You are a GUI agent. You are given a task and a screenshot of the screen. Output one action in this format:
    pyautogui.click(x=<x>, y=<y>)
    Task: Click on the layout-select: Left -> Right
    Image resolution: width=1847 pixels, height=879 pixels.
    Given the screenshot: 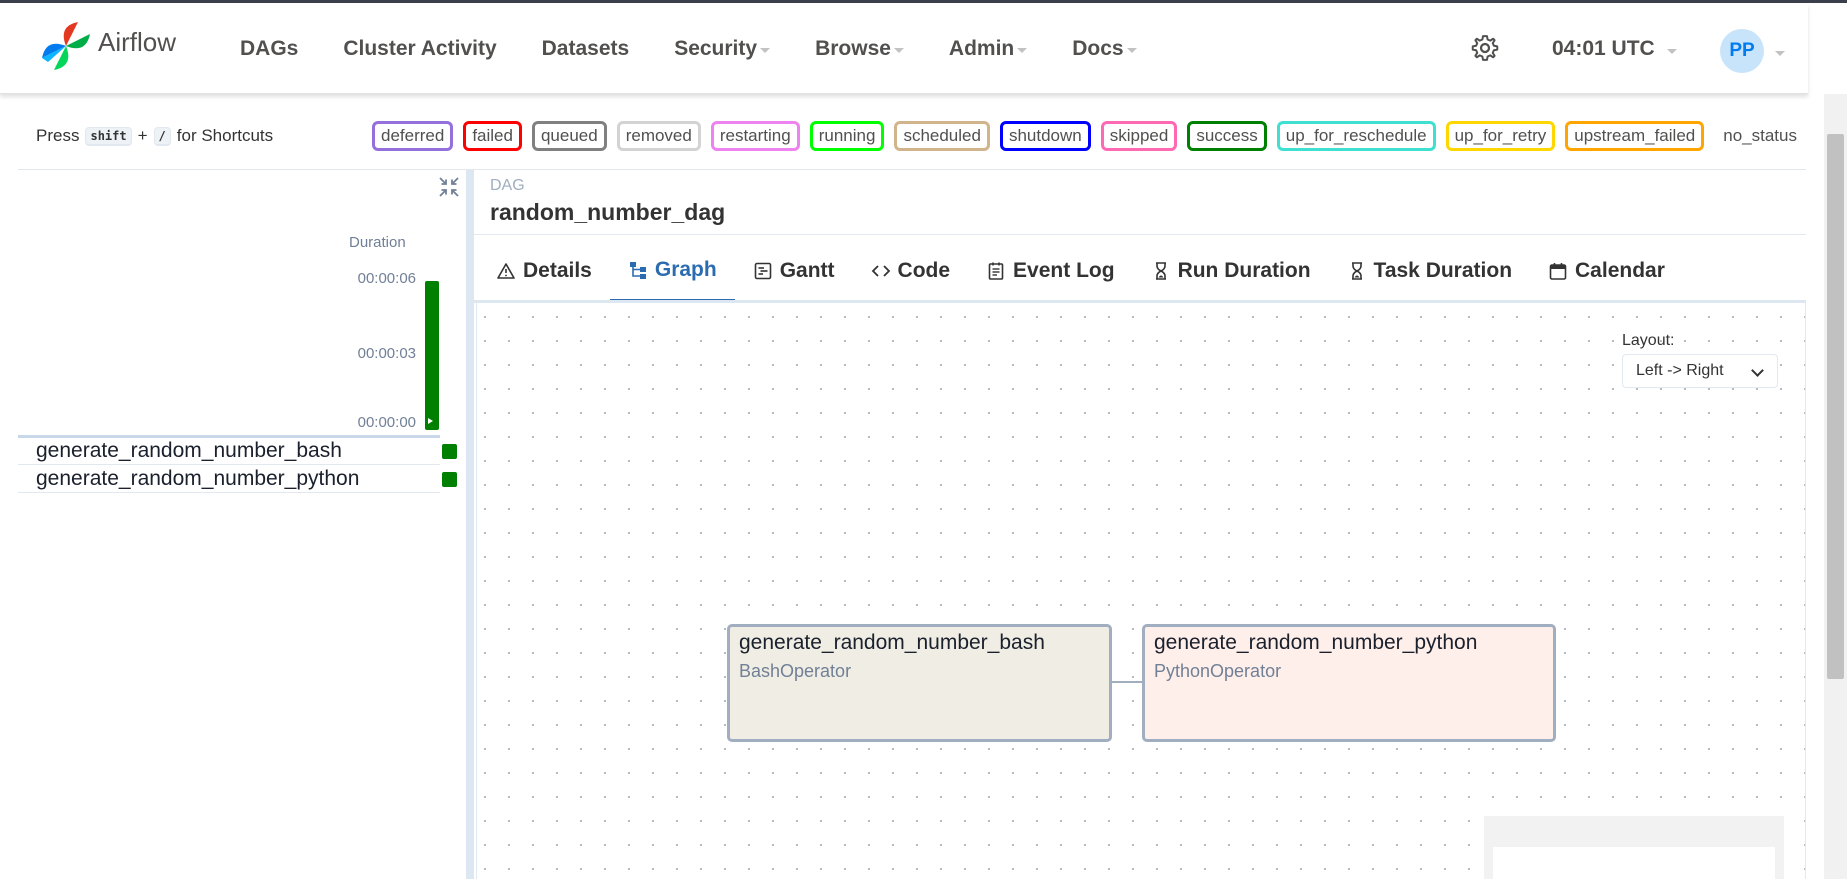 What is the action you would take?
    pyautogui.click(x=1700, y=371)
    